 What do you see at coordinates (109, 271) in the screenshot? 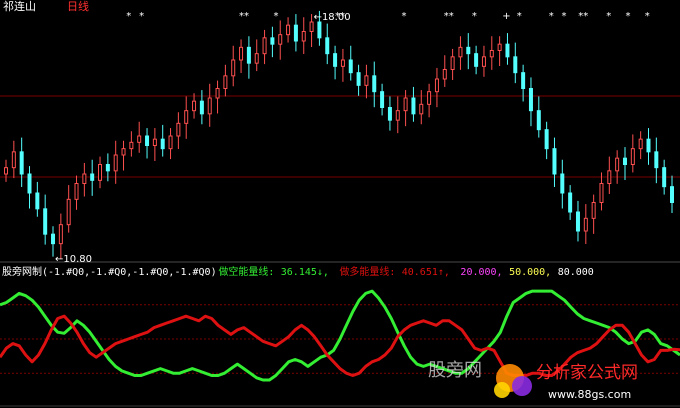
I see `indicator-name-params: 股旁网制(-1.#Q0,-1.#Q0,-1.#Q0,-1.#Q0)` at bounding box center [109, 271].